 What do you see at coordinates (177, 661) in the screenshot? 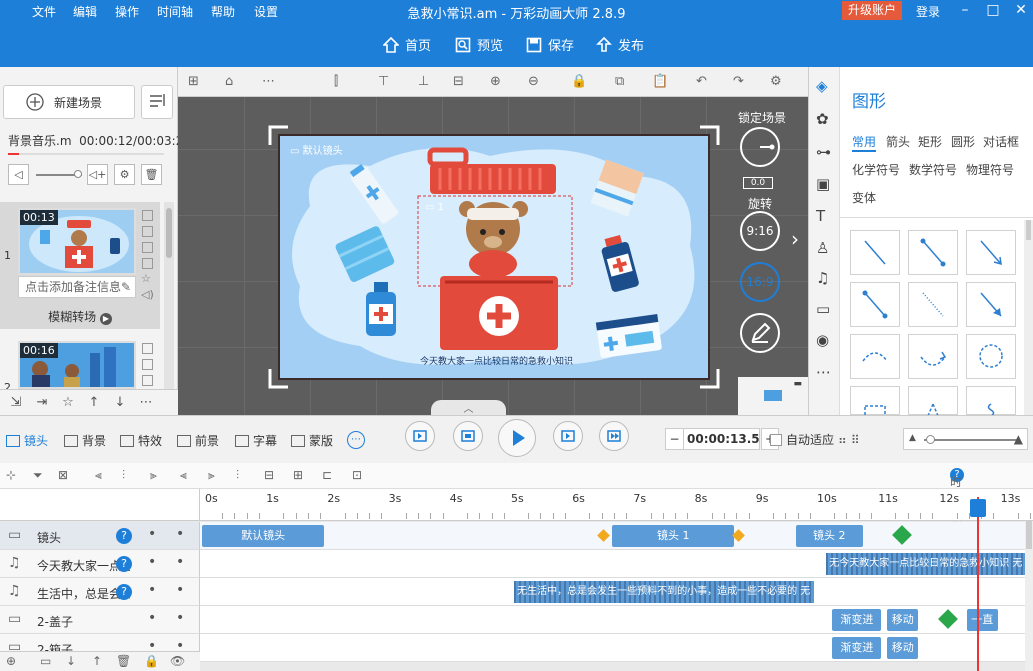
I see `visibility-icon: 👁` at bounding box center [177, 661].